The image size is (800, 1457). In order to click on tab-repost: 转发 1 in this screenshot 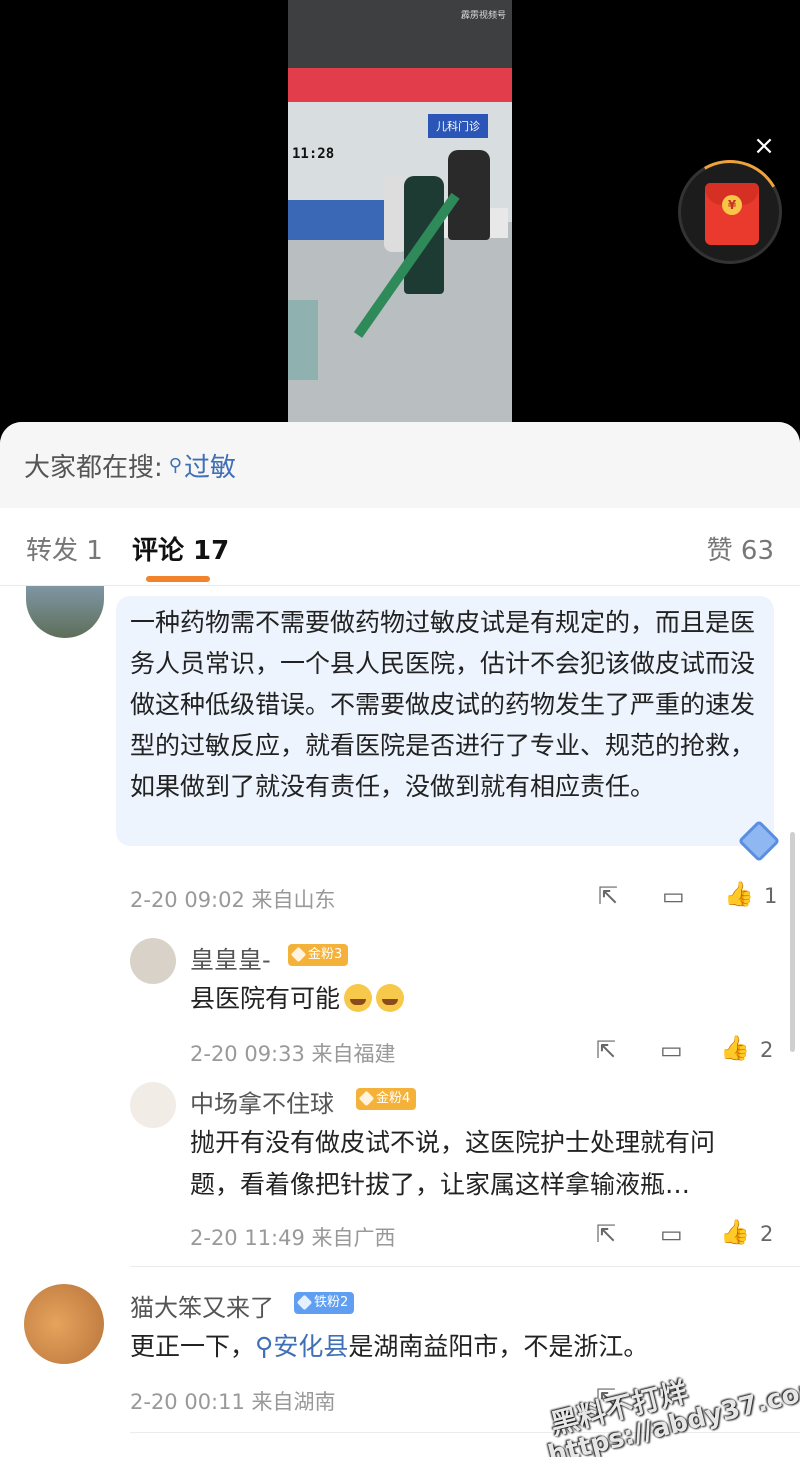, I will do `click(64, 548)`.